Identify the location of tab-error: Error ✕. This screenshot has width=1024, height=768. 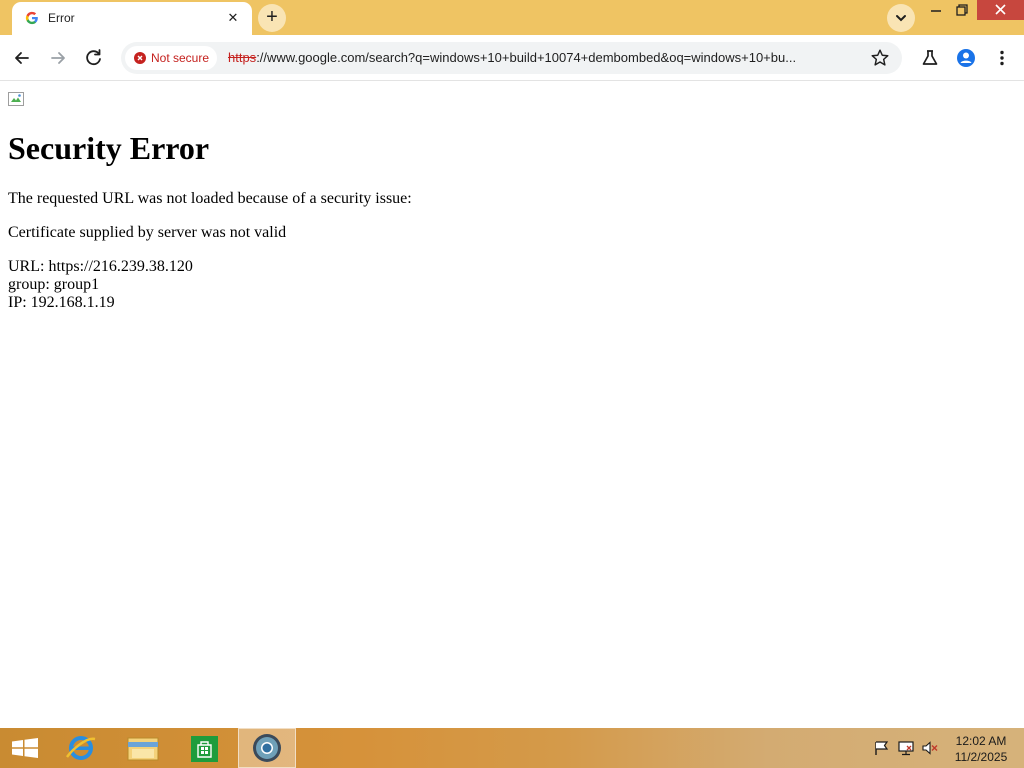
(132, 18).